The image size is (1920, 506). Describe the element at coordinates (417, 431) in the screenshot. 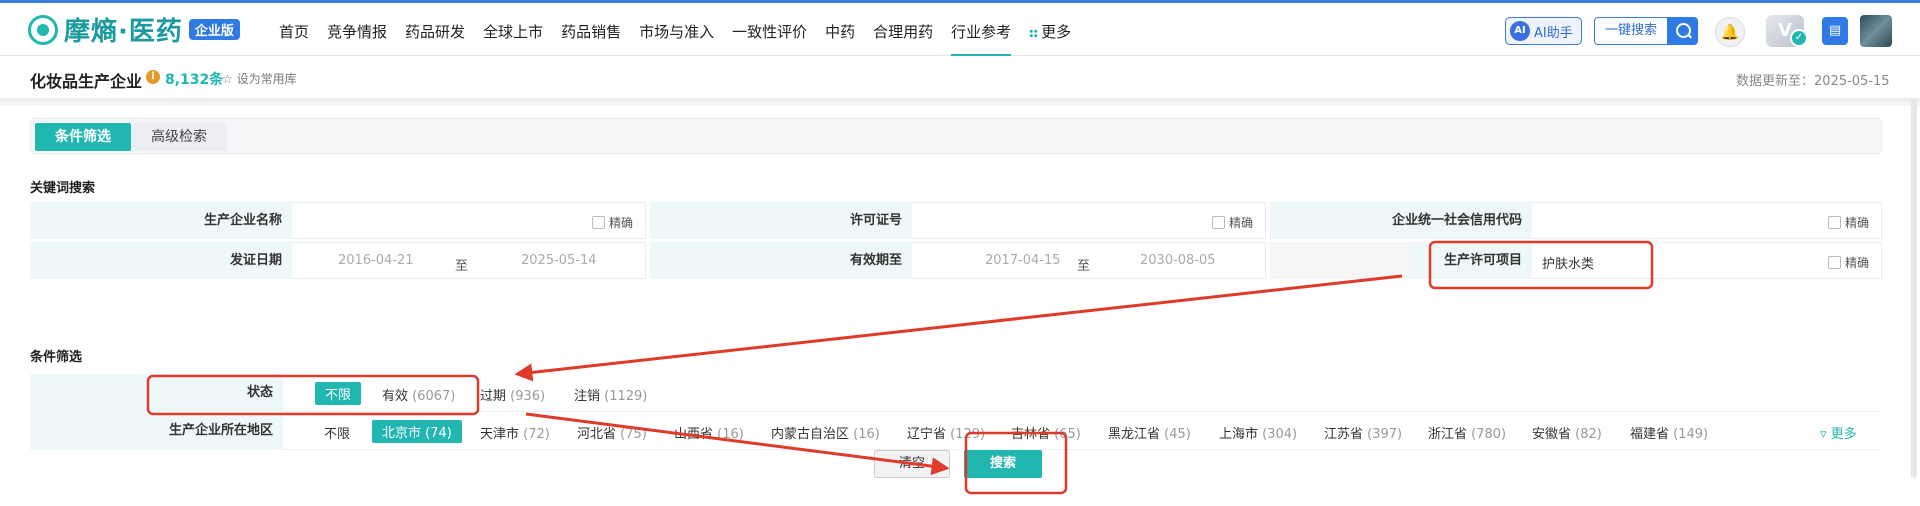

I see `region-option-beijing: 北京市 (74)` at that location.